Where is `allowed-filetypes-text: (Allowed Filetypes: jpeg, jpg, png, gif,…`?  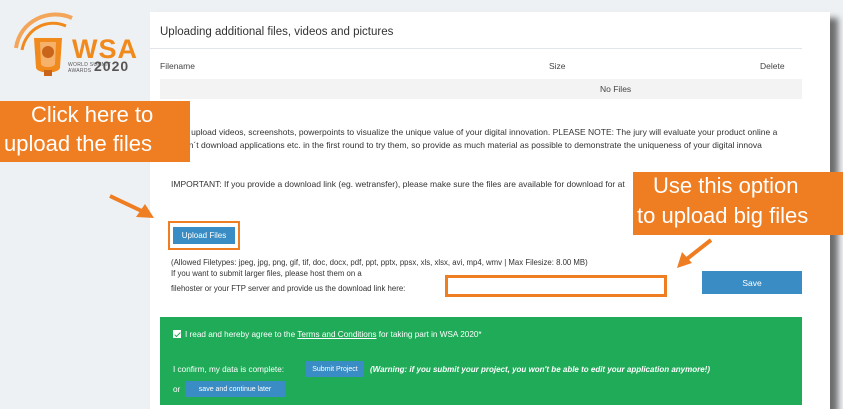
allowed-filetypes-text: (Allowed Filetypes: jpeg, jpg, png, gif,… is located at coordinates (379, 262).